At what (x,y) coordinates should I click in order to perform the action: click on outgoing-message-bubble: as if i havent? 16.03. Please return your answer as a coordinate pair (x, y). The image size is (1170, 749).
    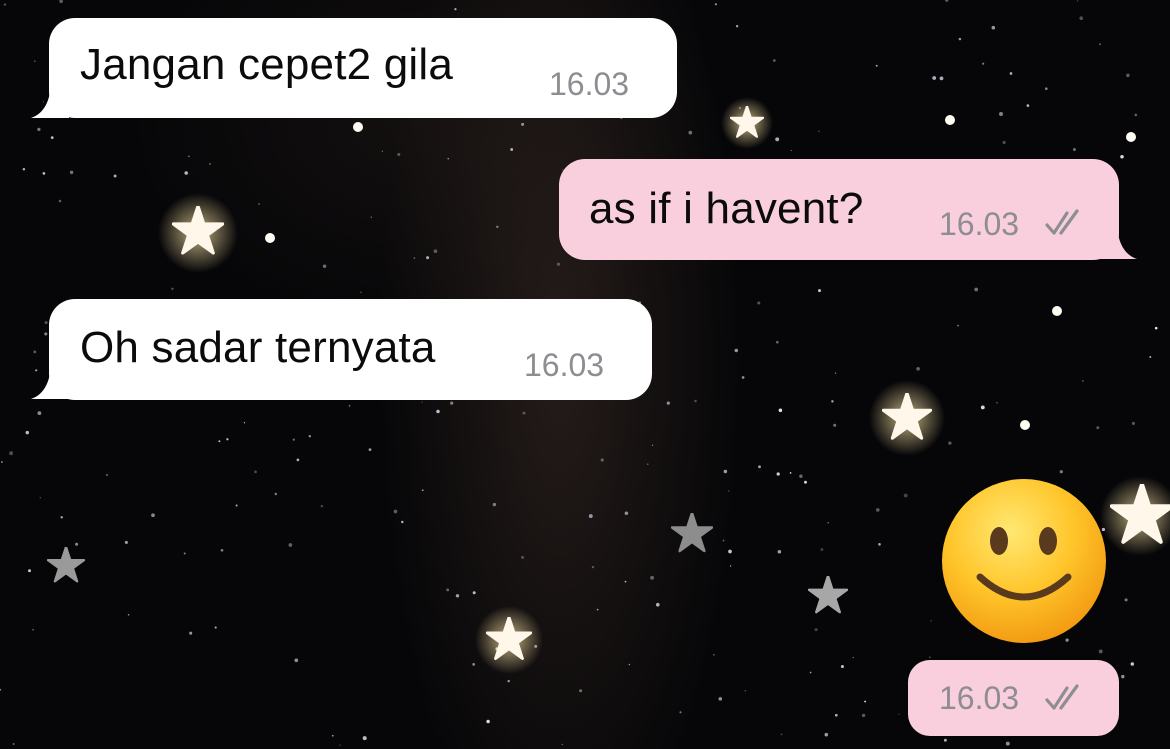
    Looking at the image, I should click on (839, 209).